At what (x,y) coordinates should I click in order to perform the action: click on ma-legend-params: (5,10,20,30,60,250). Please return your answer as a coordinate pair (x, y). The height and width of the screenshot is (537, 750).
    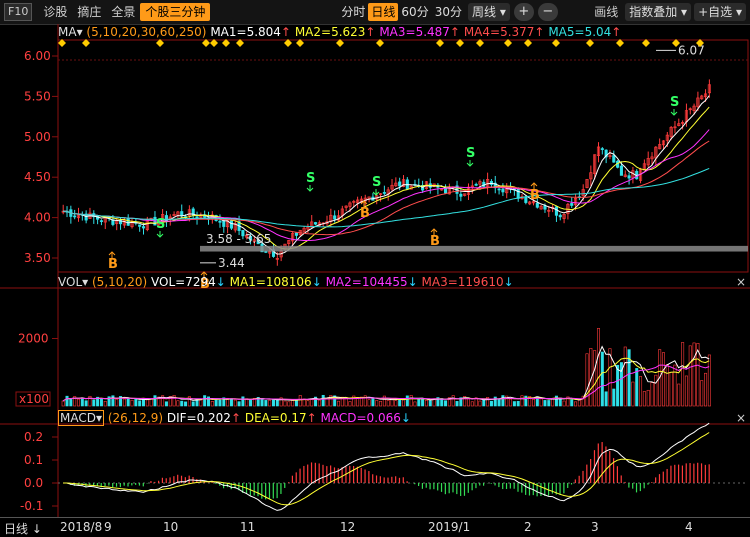
    Looking at the image, I should click on (146, 32).